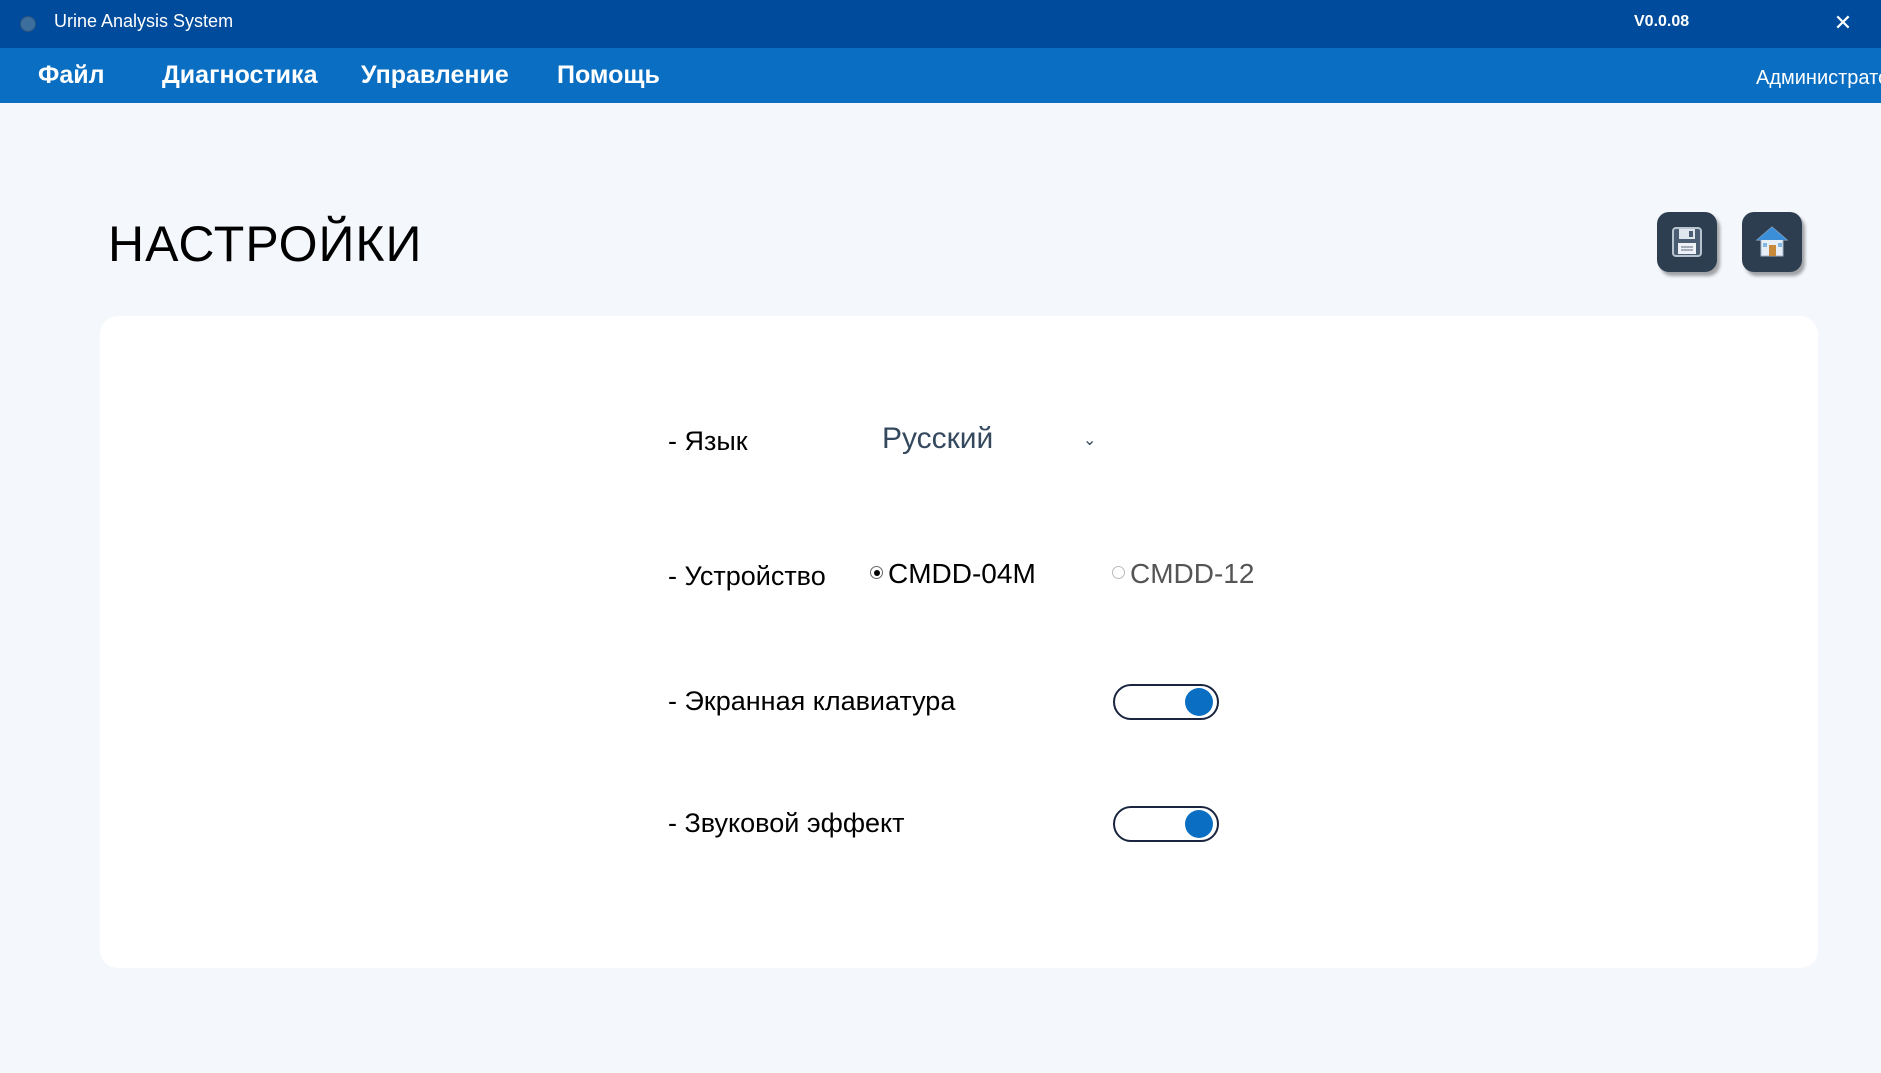 The width and height of the screenshot is (1881, 1073). Describe the element at coordinates (144, 21) in the screenshot. I see `window-title: Urine Analysis System` at that location.